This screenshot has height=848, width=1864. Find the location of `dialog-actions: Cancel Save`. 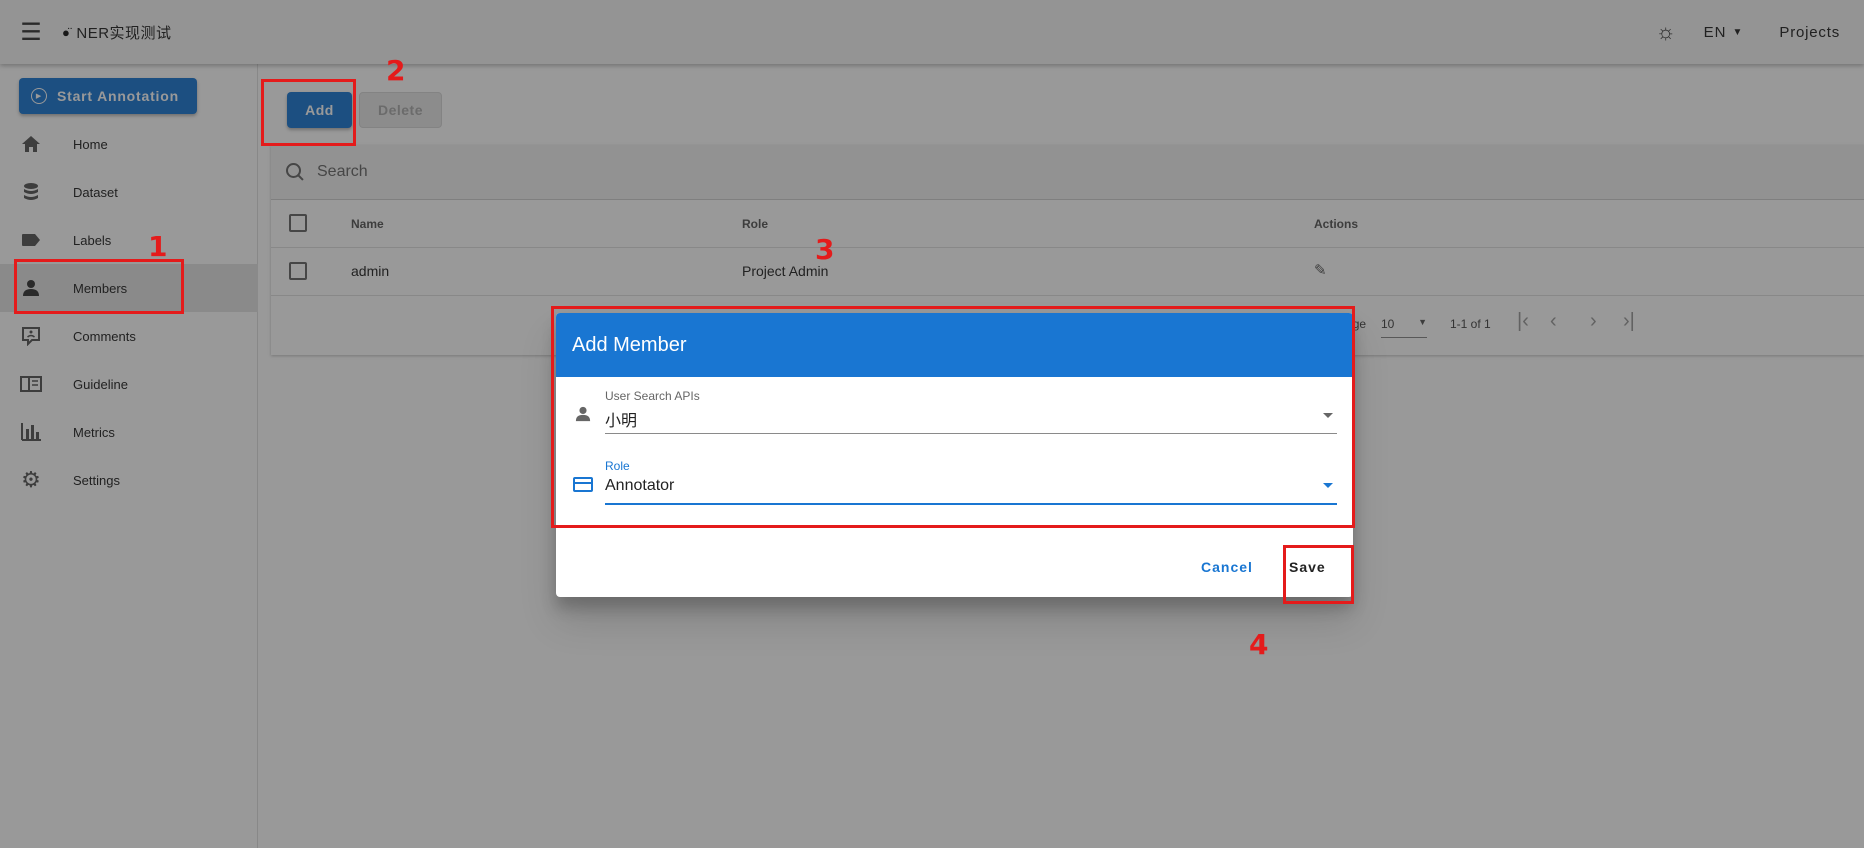

dialog-actions: Cancel Save is located at coordinates (954, 571).